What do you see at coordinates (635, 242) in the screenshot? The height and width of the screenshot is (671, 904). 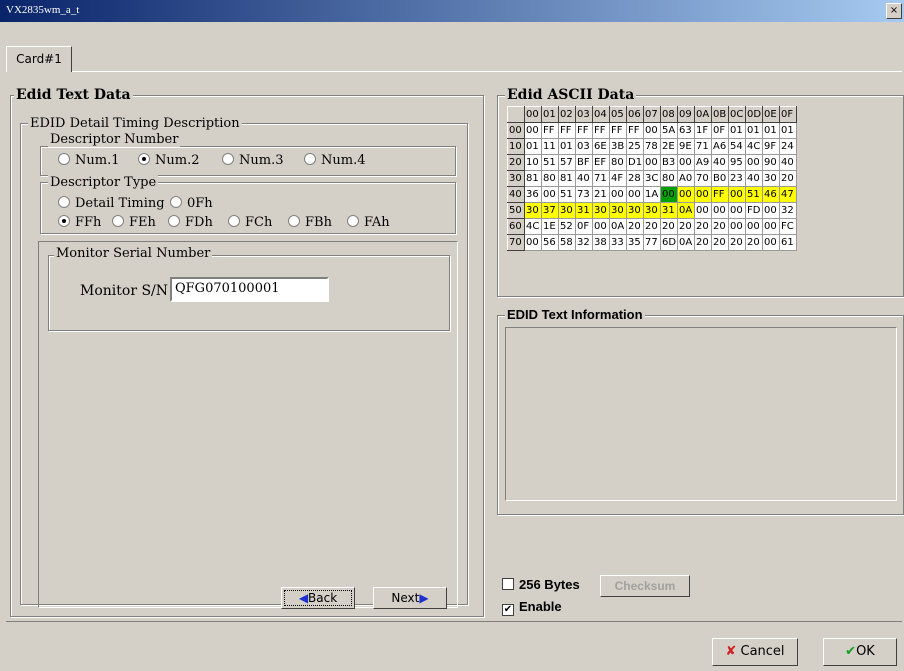 I see `hex-cell: 35` at bounding box center [635, 242].